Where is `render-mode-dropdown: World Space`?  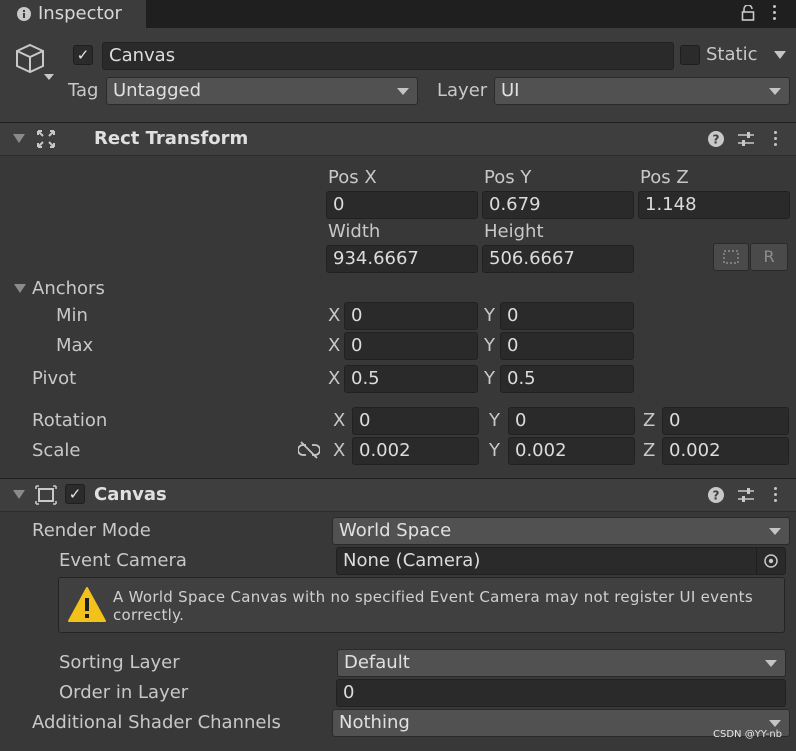
render-mode-dropdown: World Space is located at coordinates (561, 531).